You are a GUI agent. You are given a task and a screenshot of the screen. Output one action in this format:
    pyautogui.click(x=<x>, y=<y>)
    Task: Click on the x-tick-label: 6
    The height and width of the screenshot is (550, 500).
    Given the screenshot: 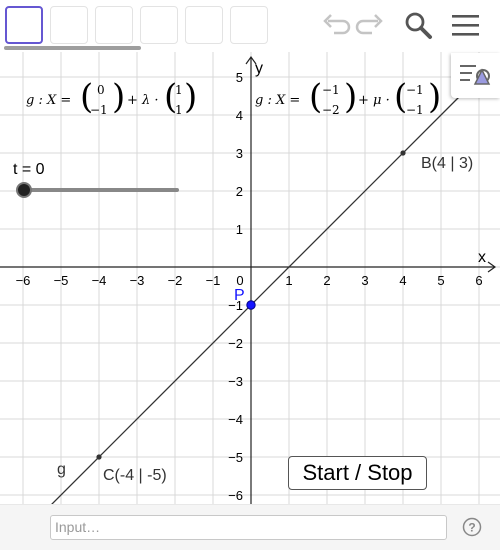 What is the action you would take?
    pyautogui.click(x=478, y=280)
    